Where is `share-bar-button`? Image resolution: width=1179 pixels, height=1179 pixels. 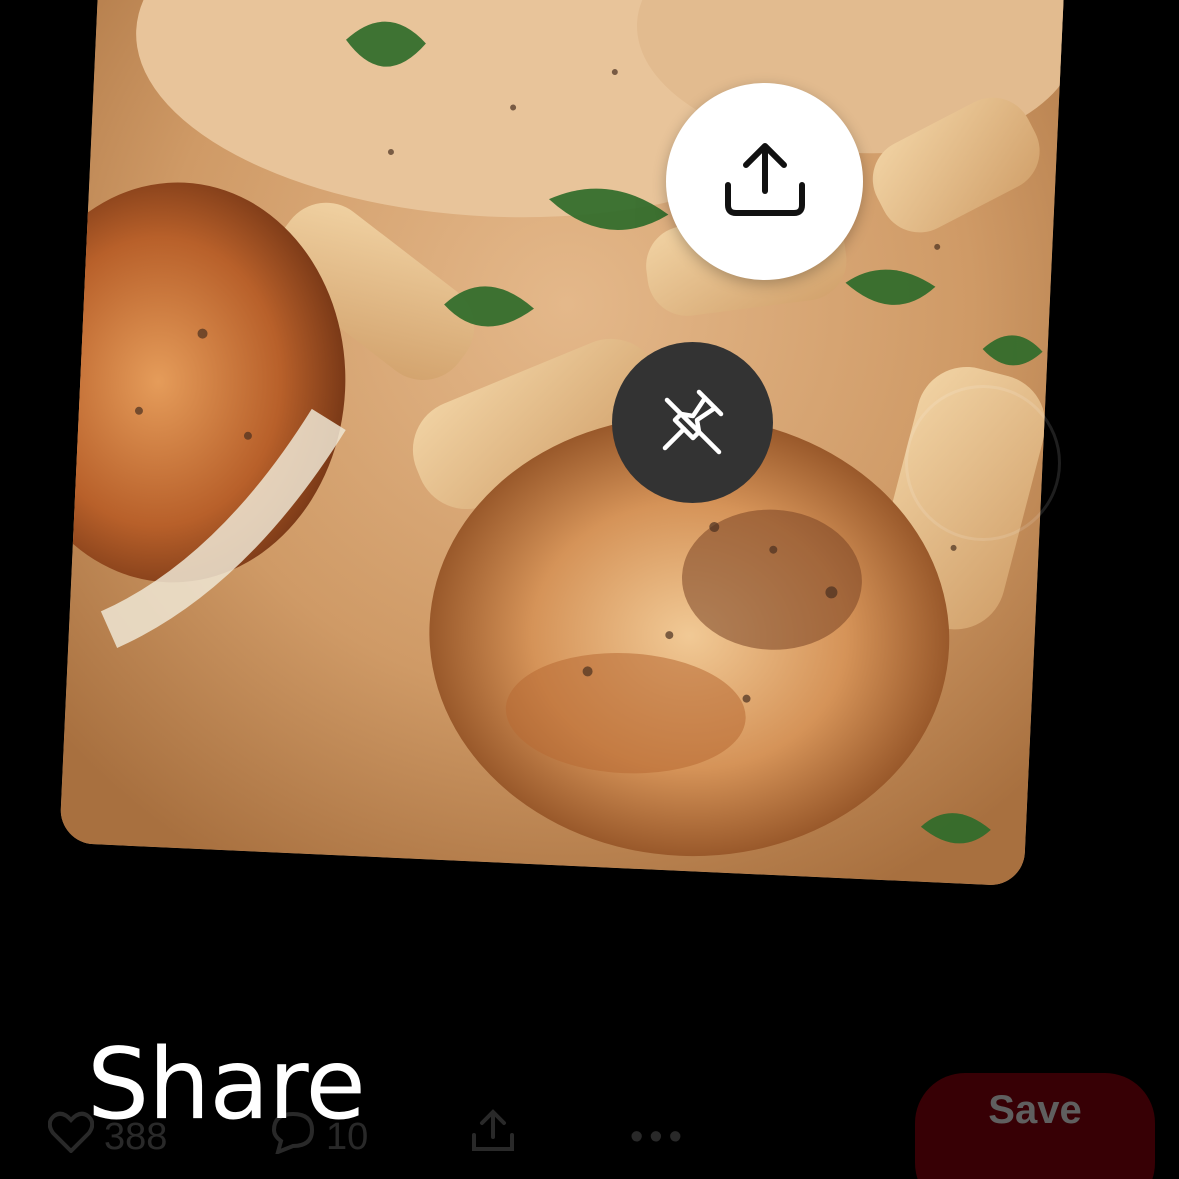
share-bar-button is located at coordinates (493, 1137).